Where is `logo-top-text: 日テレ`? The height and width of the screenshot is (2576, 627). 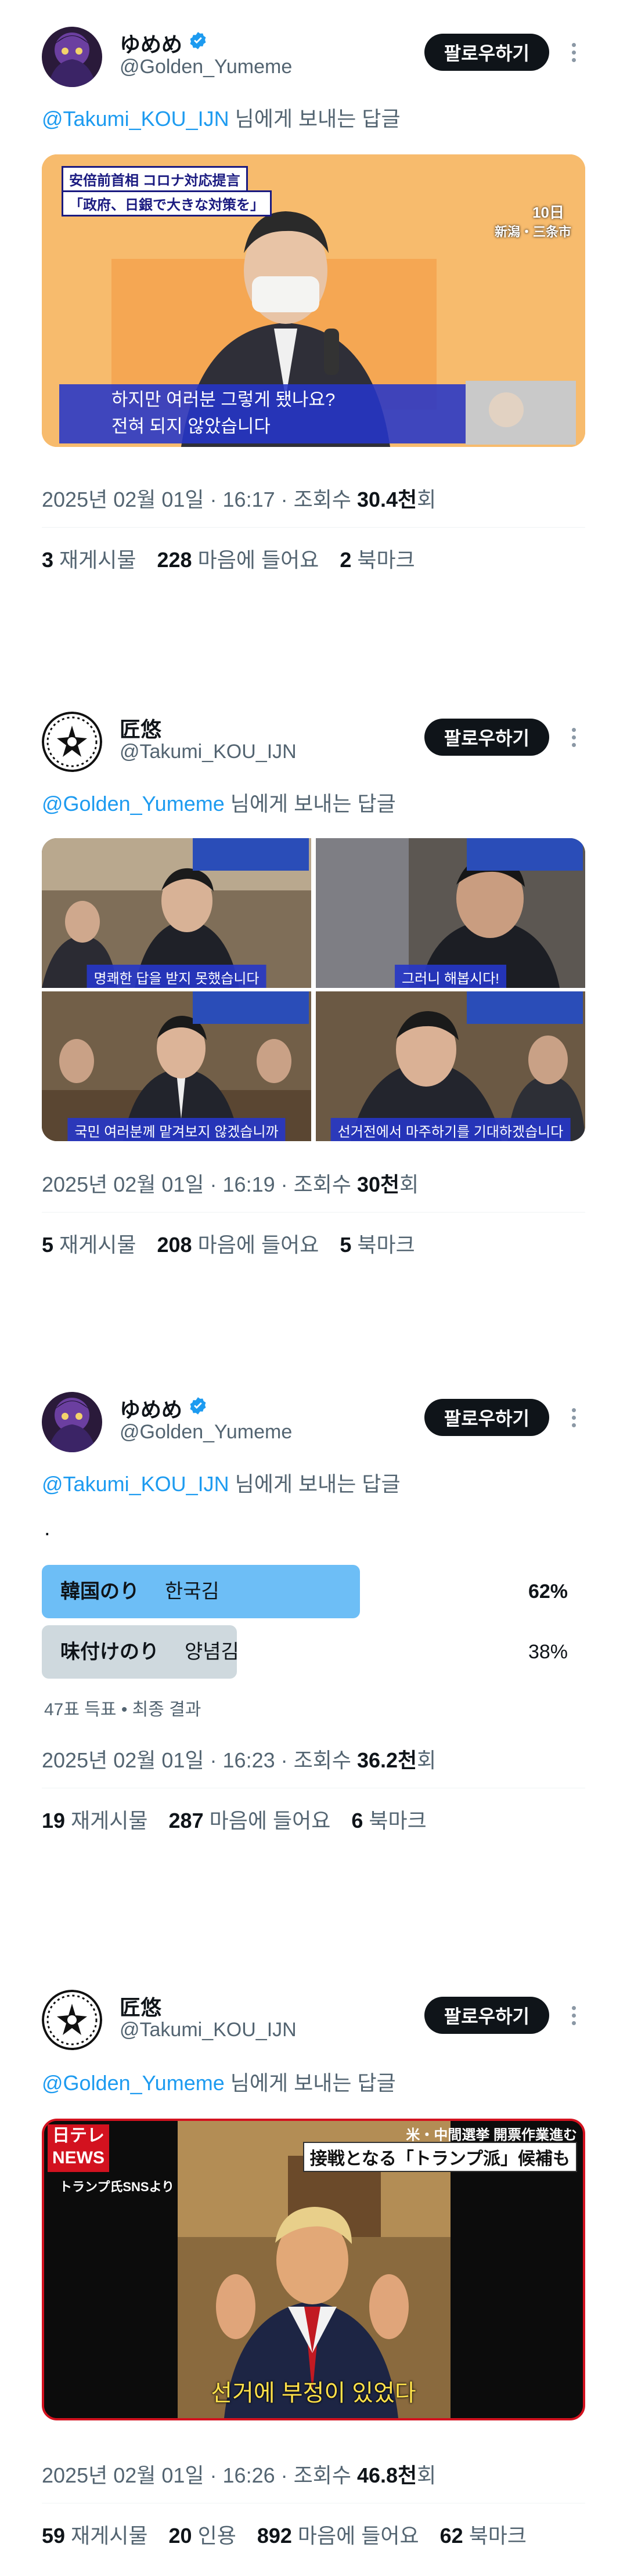 logo-top-text: 日テレ is located at coordinates (79, 2135).